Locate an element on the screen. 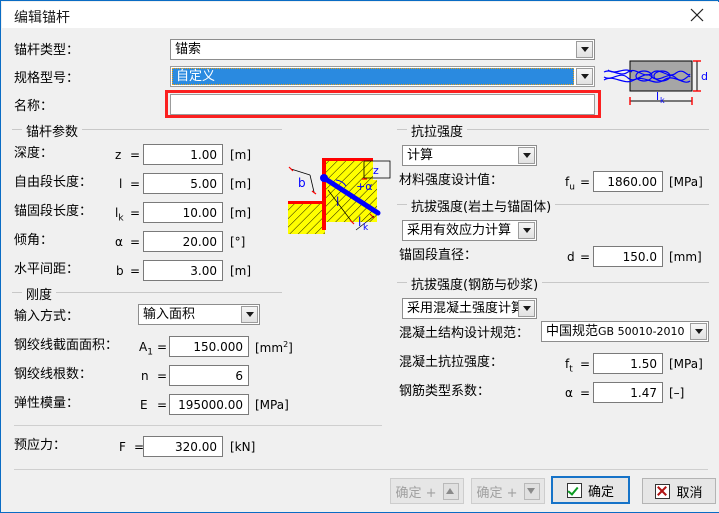 The image size is (719, 513). spec-model-combo: 自定义 is located at coordinates (382, 76).